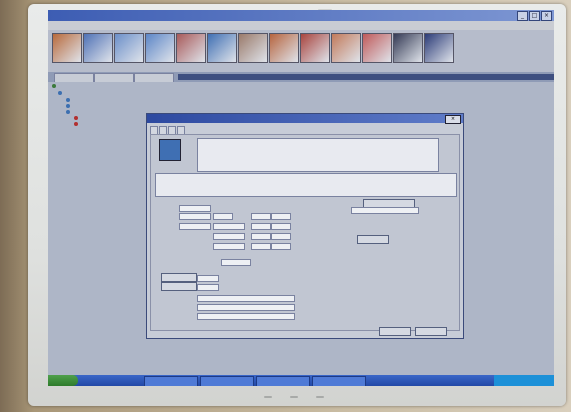 This screenshot has height=412, width=571. Describe the element at coordinates (546, 16) in the screenshot. I see `close-button: ×` at that location.